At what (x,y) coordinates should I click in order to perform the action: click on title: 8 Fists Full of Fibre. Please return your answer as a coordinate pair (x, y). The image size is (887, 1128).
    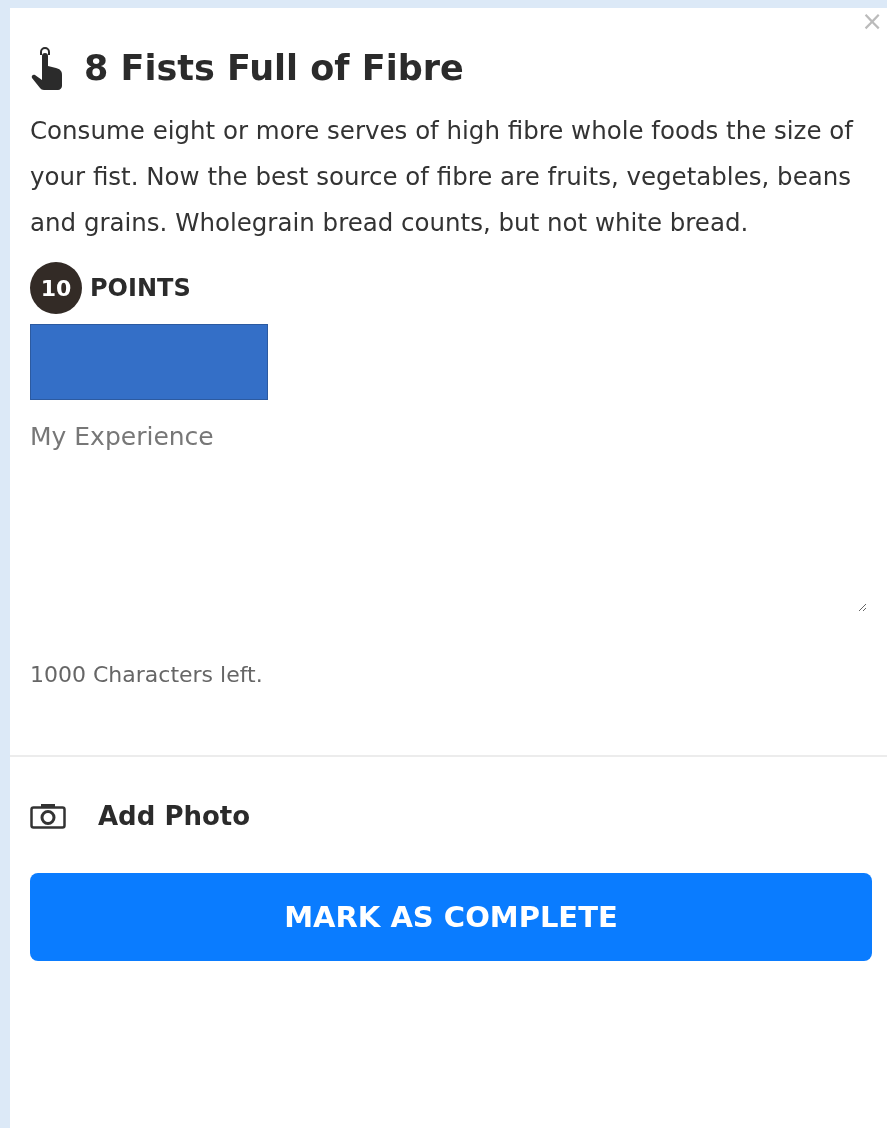
    Looking at the image, I should click on (274, 68).